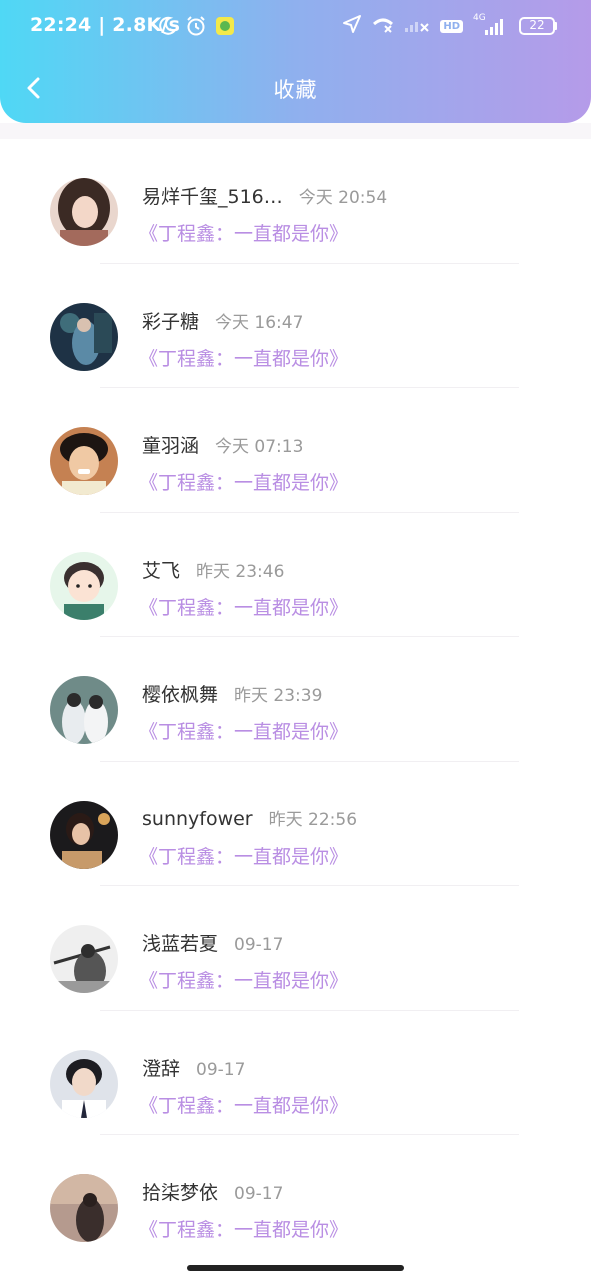 Image resolution: width=591 pixels, height=1280 pixels. I want to click on list-item: 拾柒梦依 09-17 《丁程鑫：一直都是你》, so click(295, 1197).